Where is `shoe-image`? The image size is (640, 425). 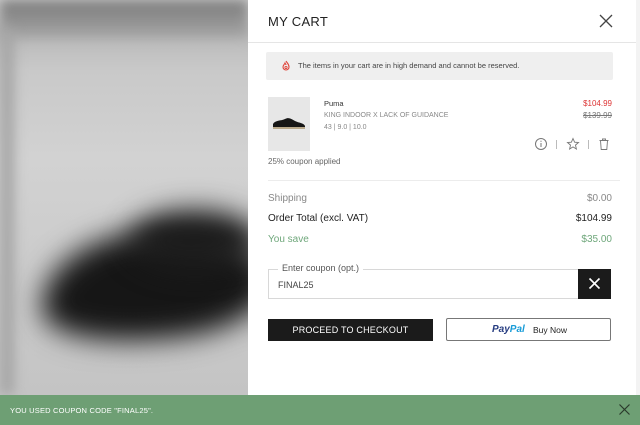
shoe-image is located at coordinates (289, 123).